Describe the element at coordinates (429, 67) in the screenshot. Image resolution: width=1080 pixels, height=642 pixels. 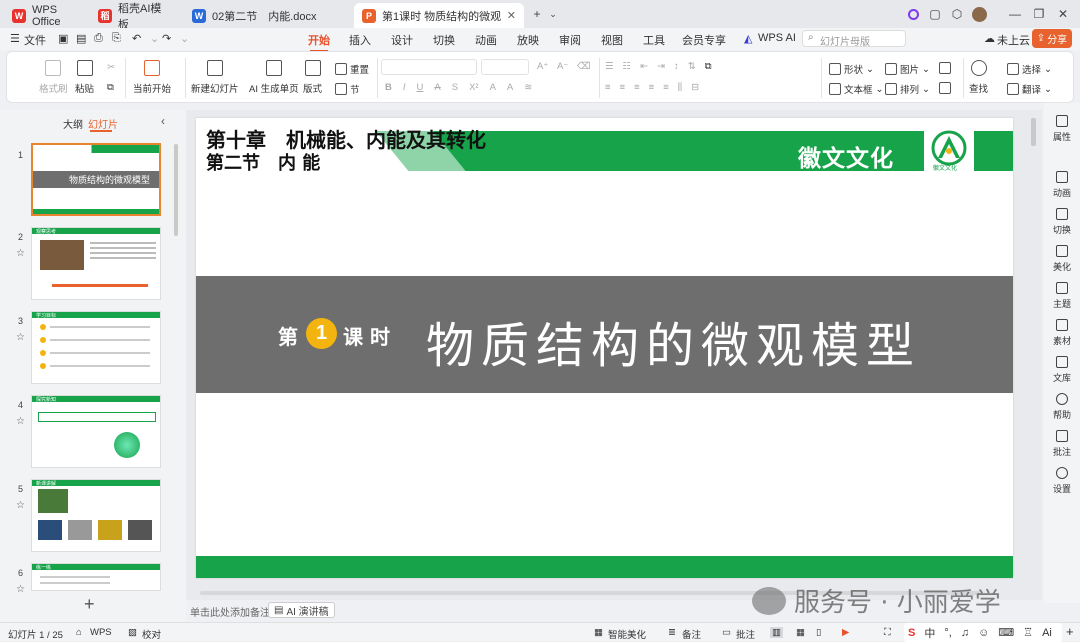
I see `font-family-select` at that location.